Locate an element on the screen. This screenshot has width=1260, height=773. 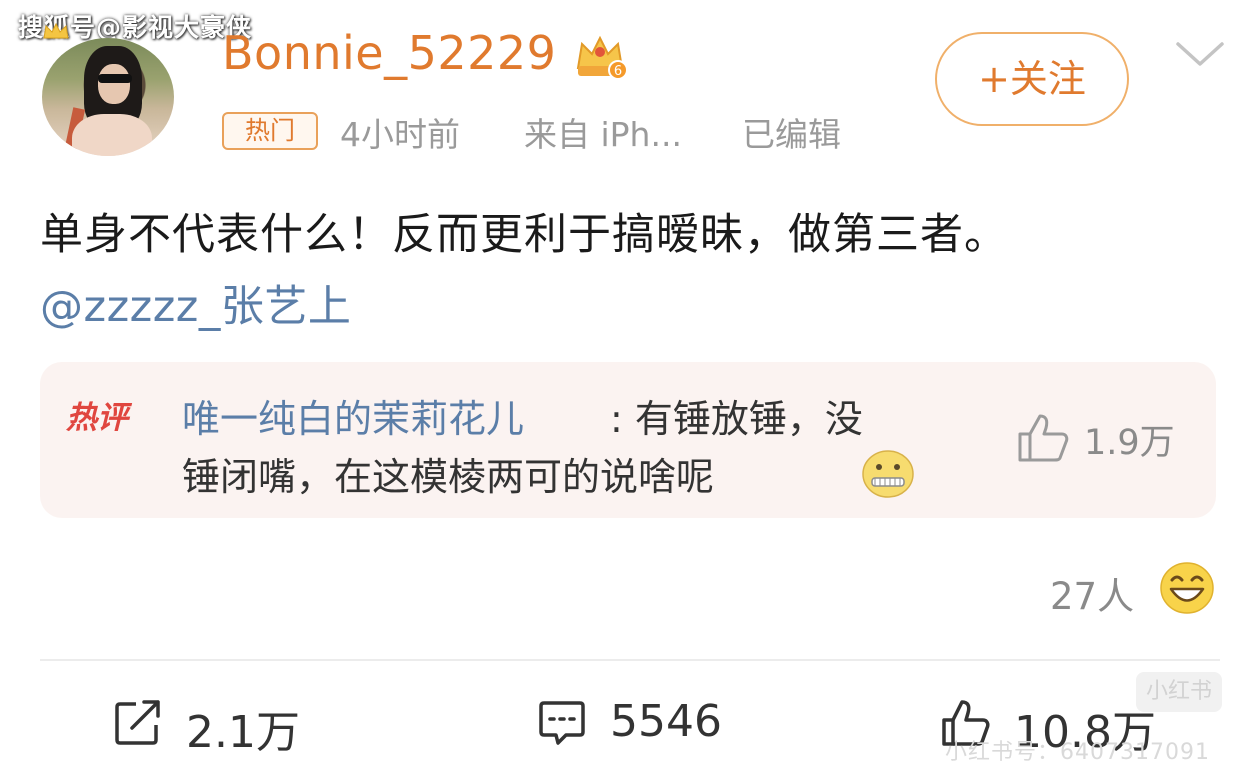
avatar is located at coordinates (108, 97).